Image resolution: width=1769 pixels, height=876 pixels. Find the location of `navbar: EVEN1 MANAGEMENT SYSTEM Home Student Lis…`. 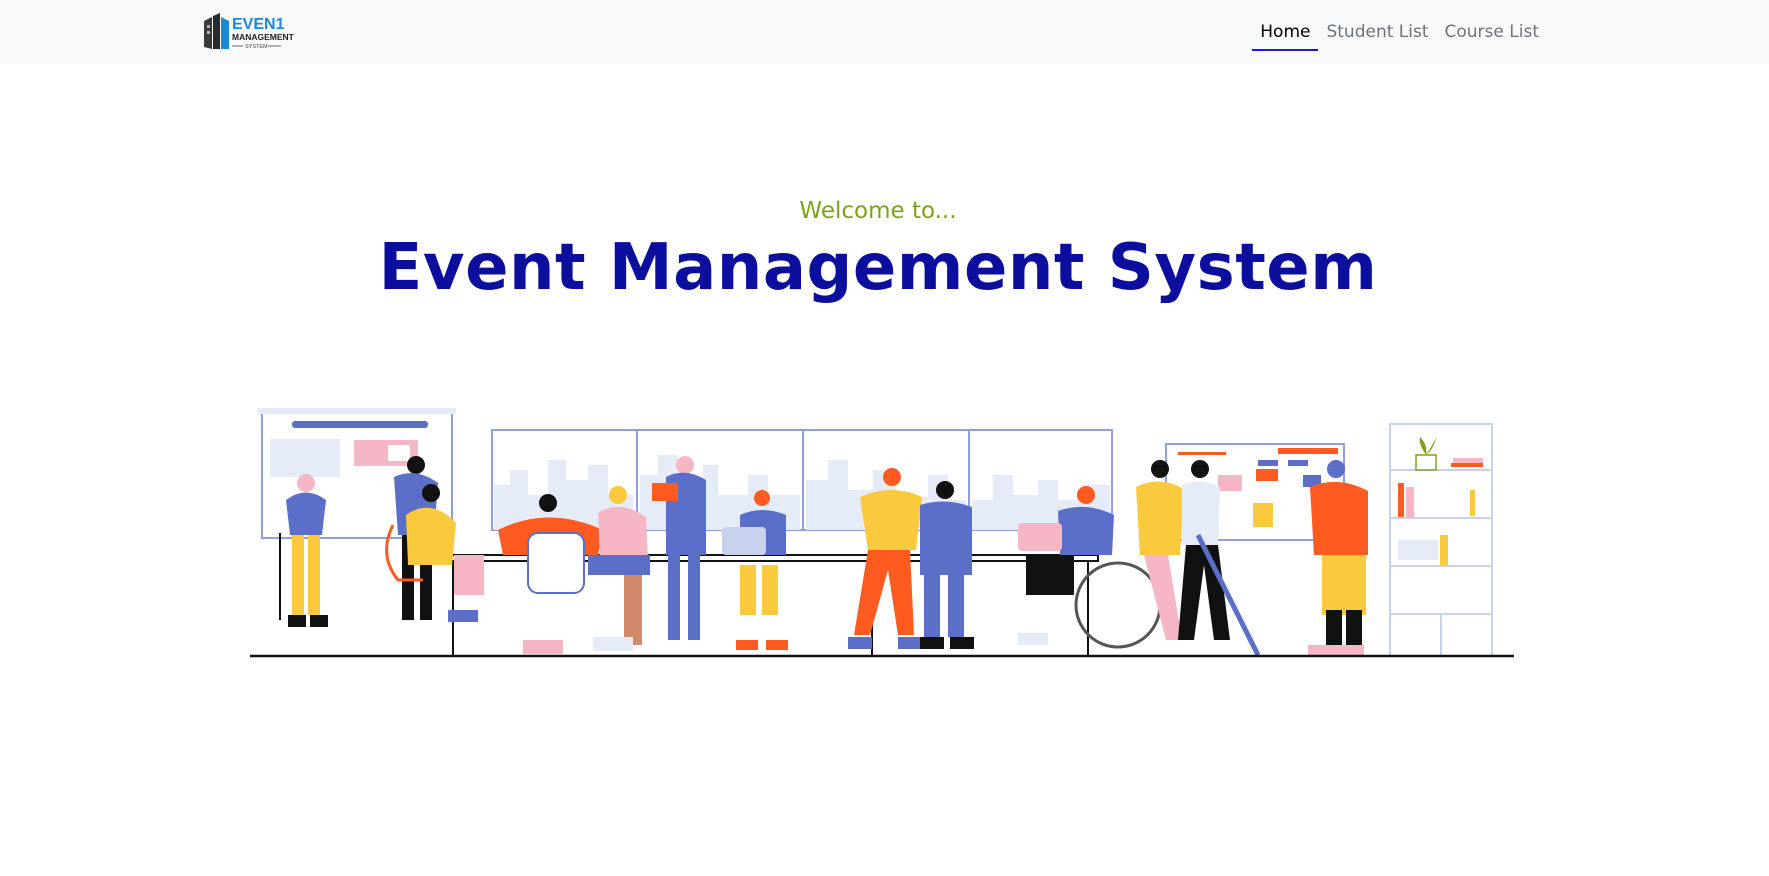

navbar: EVEN1 MANAGEMENT SYSTEM Home Student Lis… is located at coordinates (884, 32).